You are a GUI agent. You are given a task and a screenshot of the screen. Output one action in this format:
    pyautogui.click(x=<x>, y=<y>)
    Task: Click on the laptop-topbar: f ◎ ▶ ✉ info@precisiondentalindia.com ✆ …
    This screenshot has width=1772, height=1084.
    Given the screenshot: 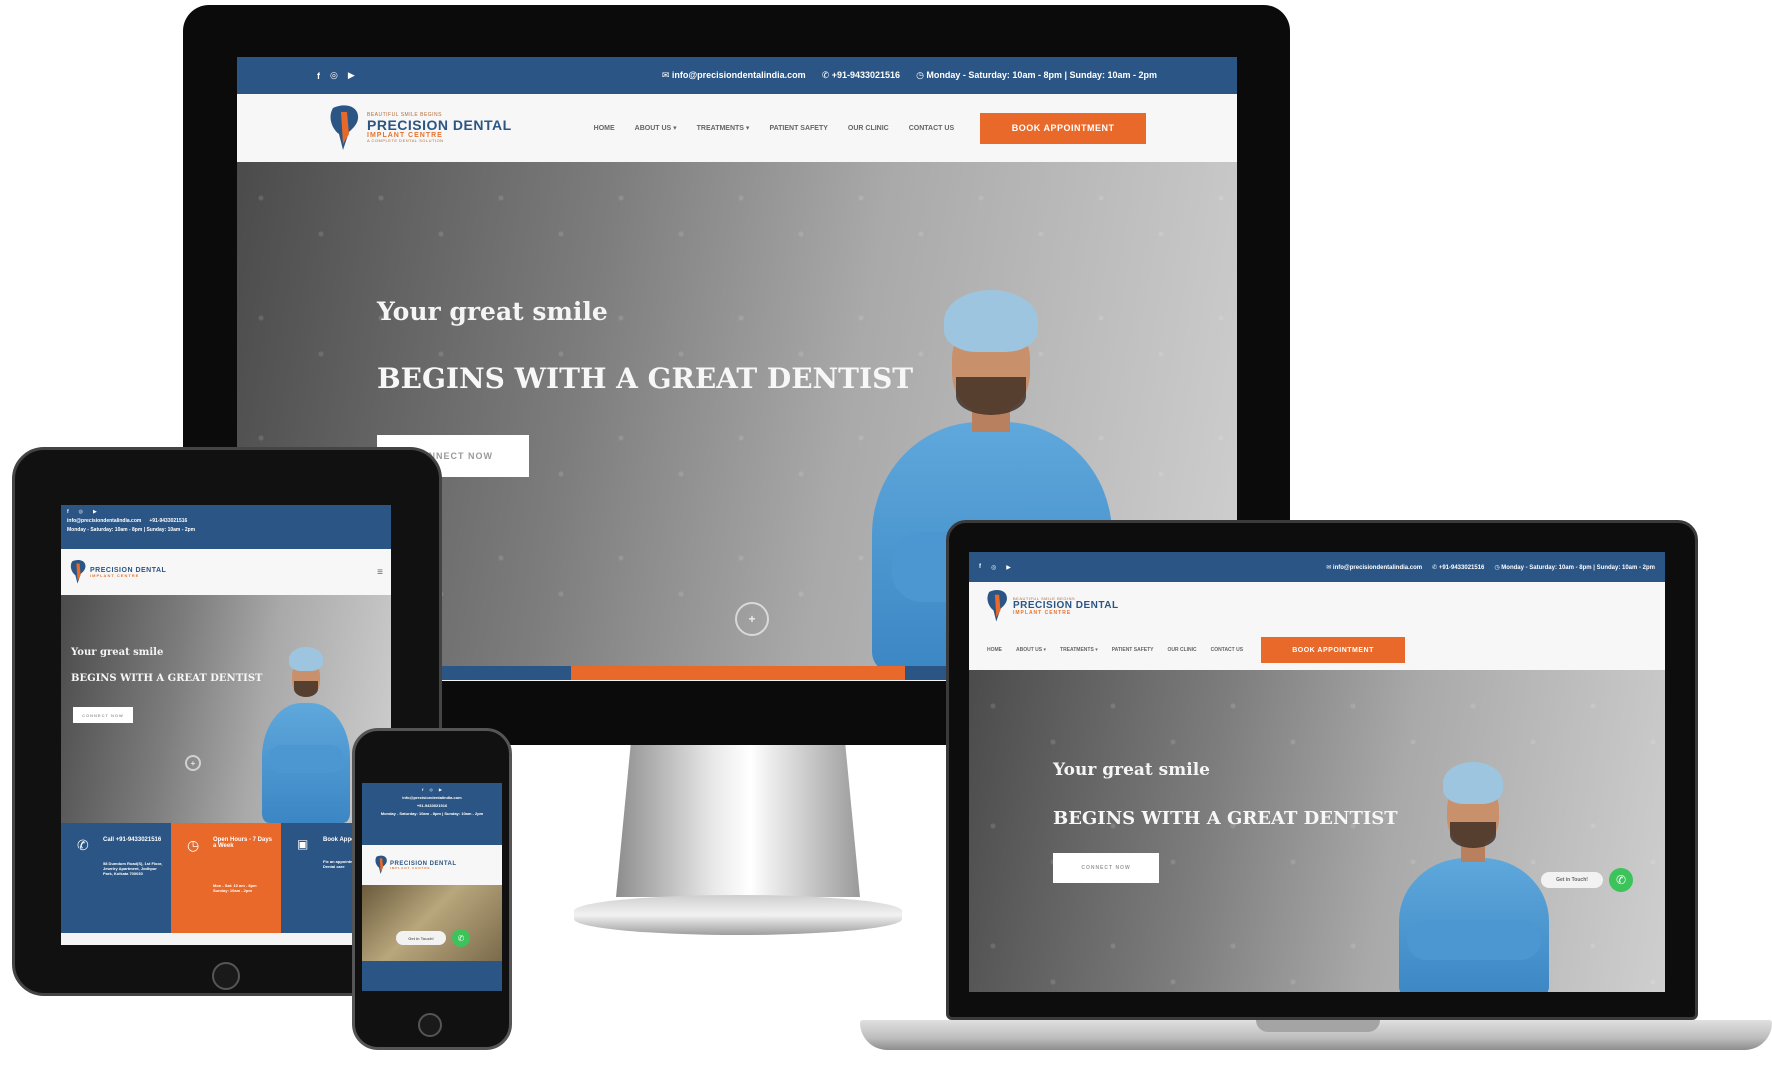 What is the action you would take?
    pyautogui.click(x=1317, y=567)
    